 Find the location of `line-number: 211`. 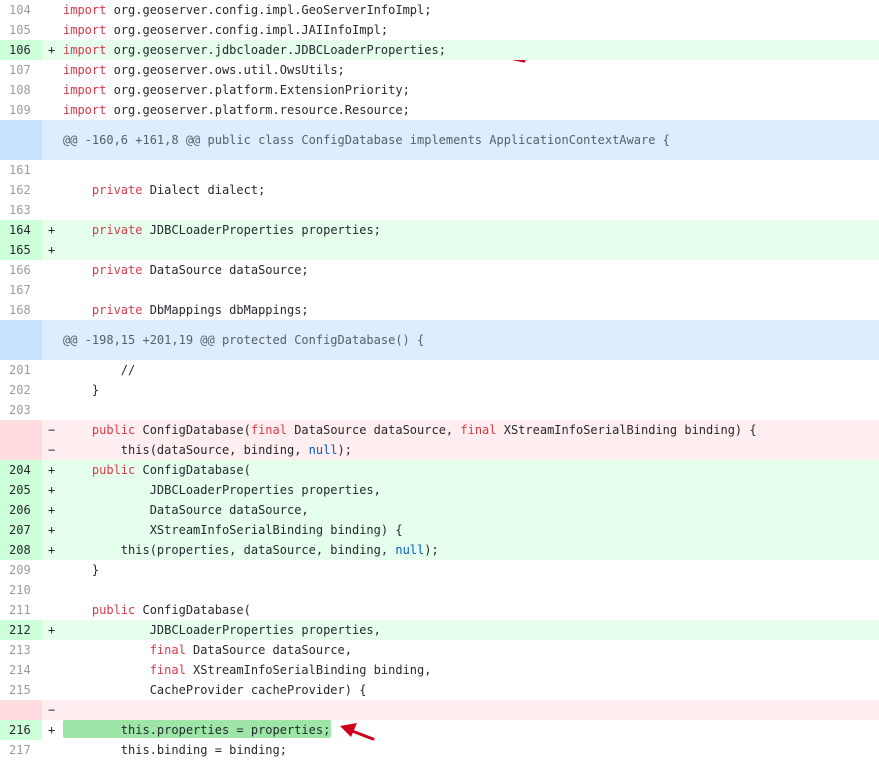

line-number: 211 is located at coordinates (21, 610).